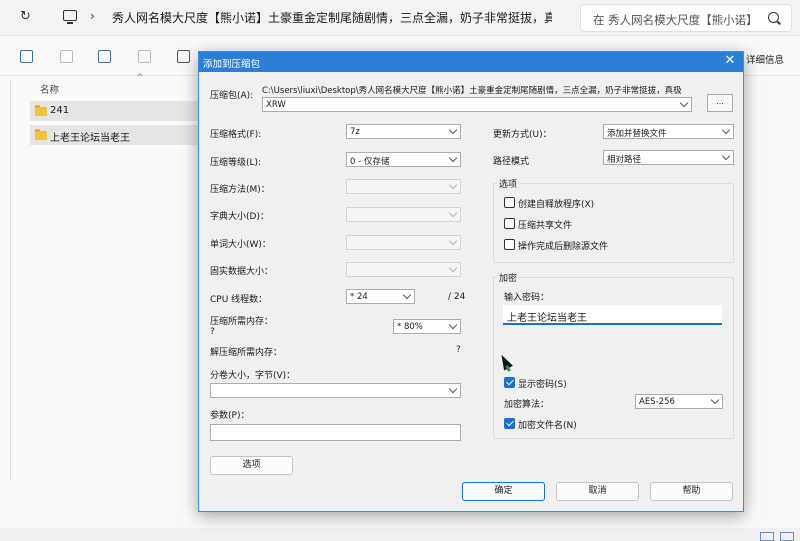  Describe the element at coordinates (239, 300) in the screenshot. I see `cpu-label: CPU 线程数：` at that location.